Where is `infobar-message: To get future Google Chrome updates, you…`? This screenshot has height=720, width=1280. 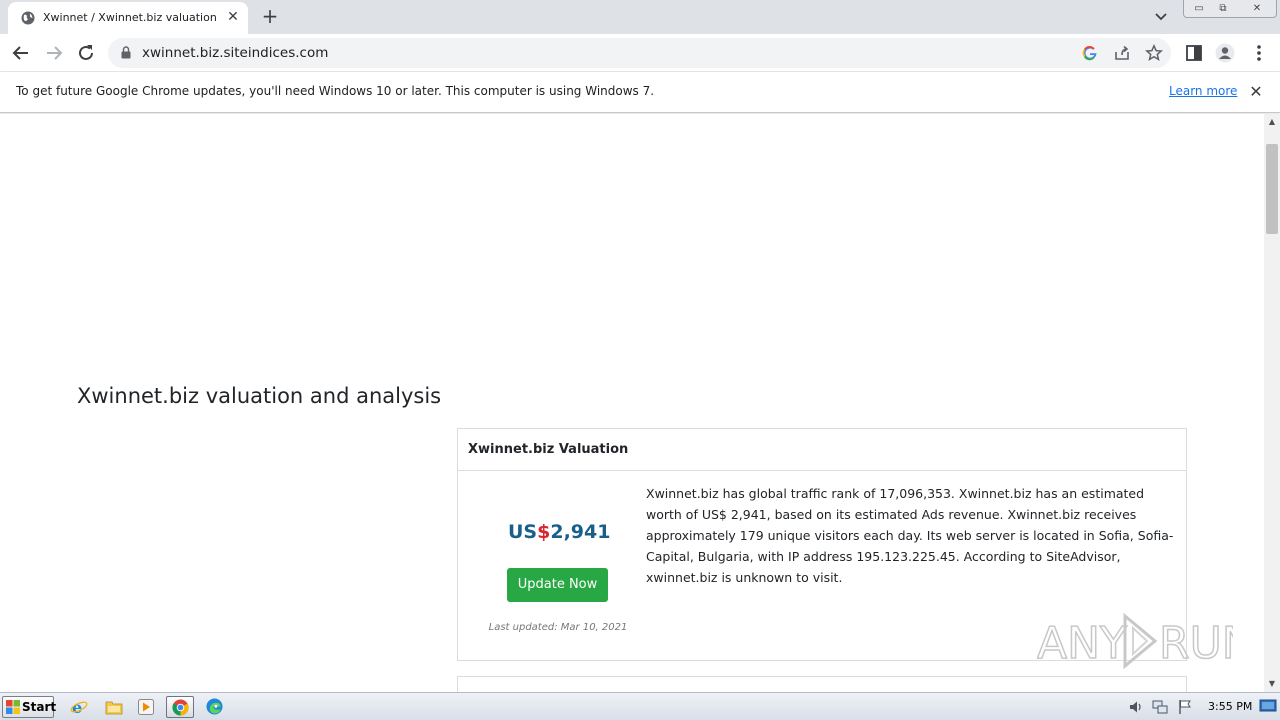 infobar-message: To get future Google Chrome updates, you… is located at coordinates (335, 91).